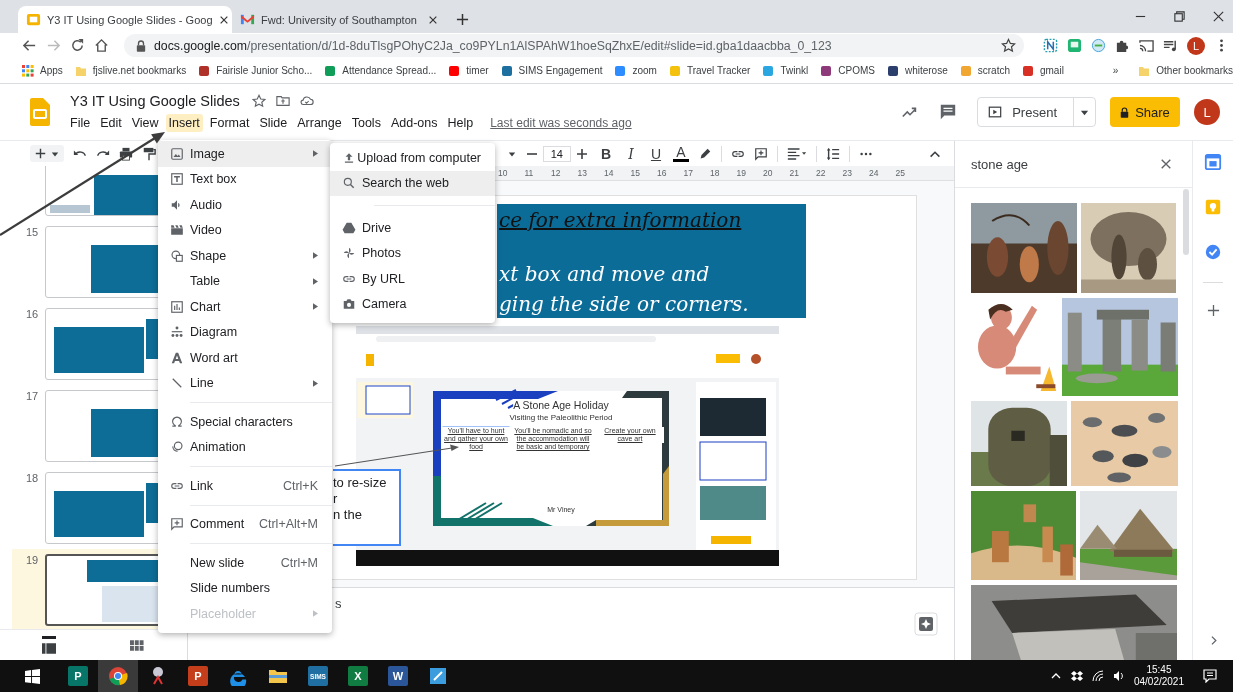 The height and width of the screenshot is (692, 1233). I want to click on folder-icon, so click(282, 100).